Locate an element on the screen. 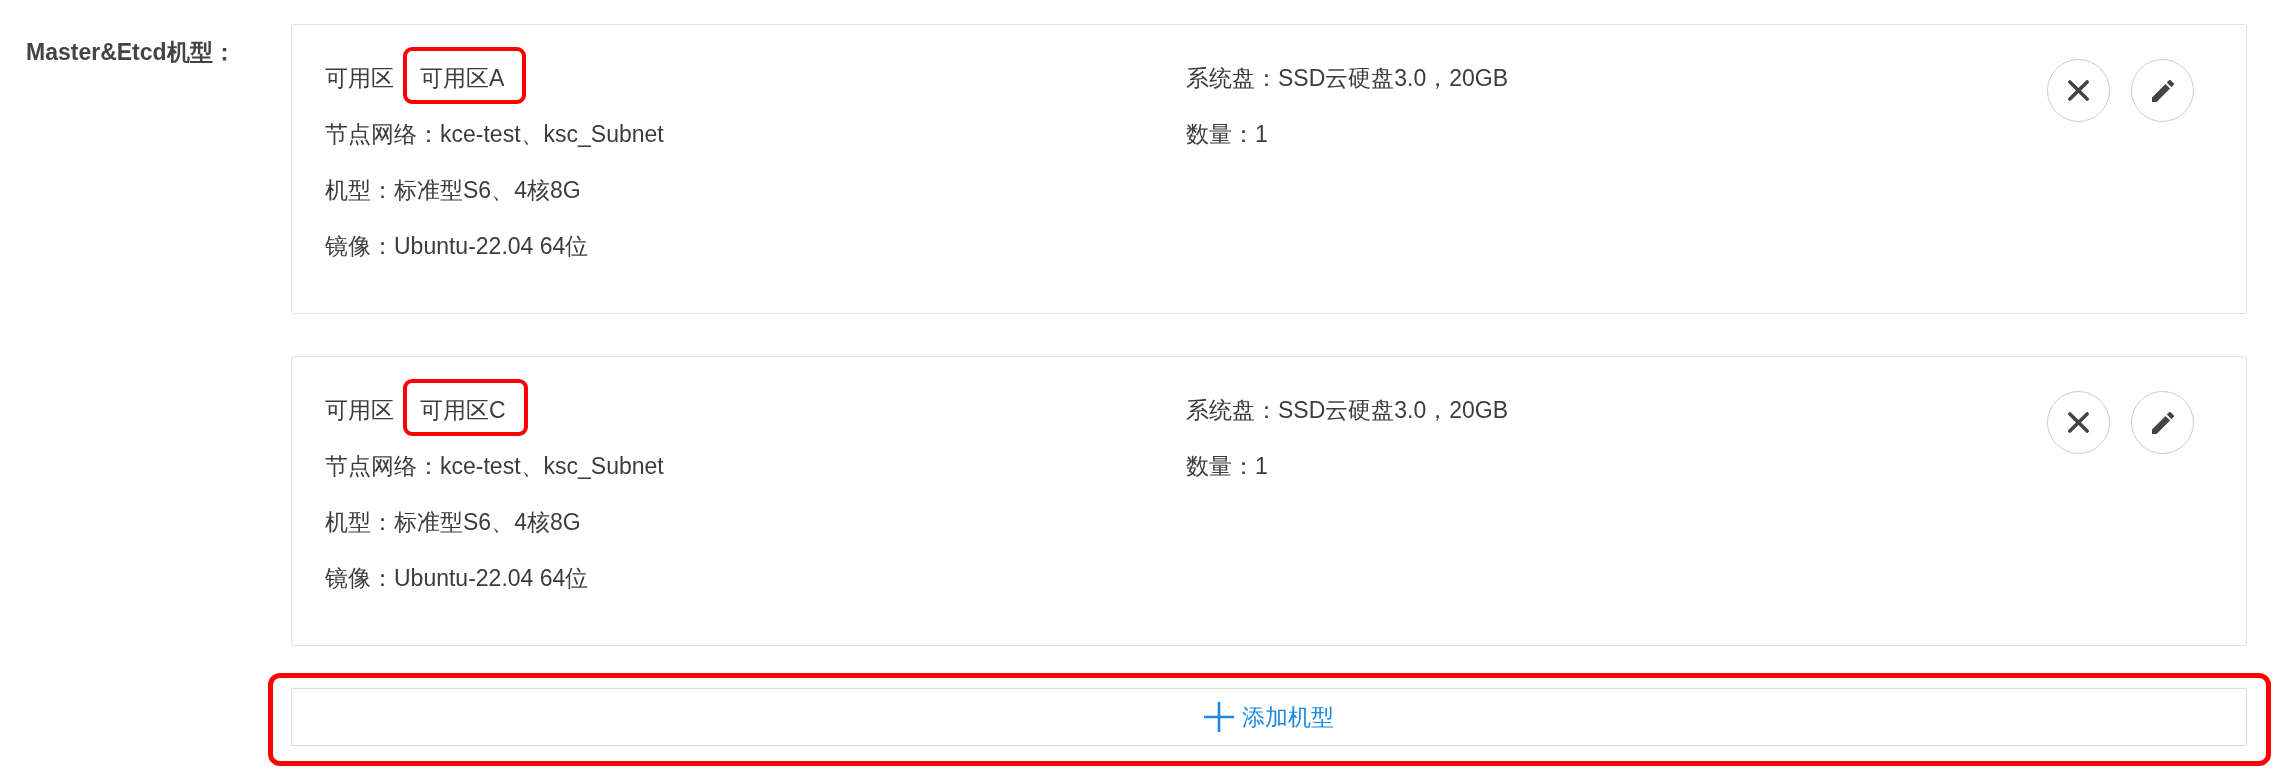 Image resolution: width=2282 pixels, height=778 pixels. form-label: Master&Etcd机型： is located at coordinates (131, 52).